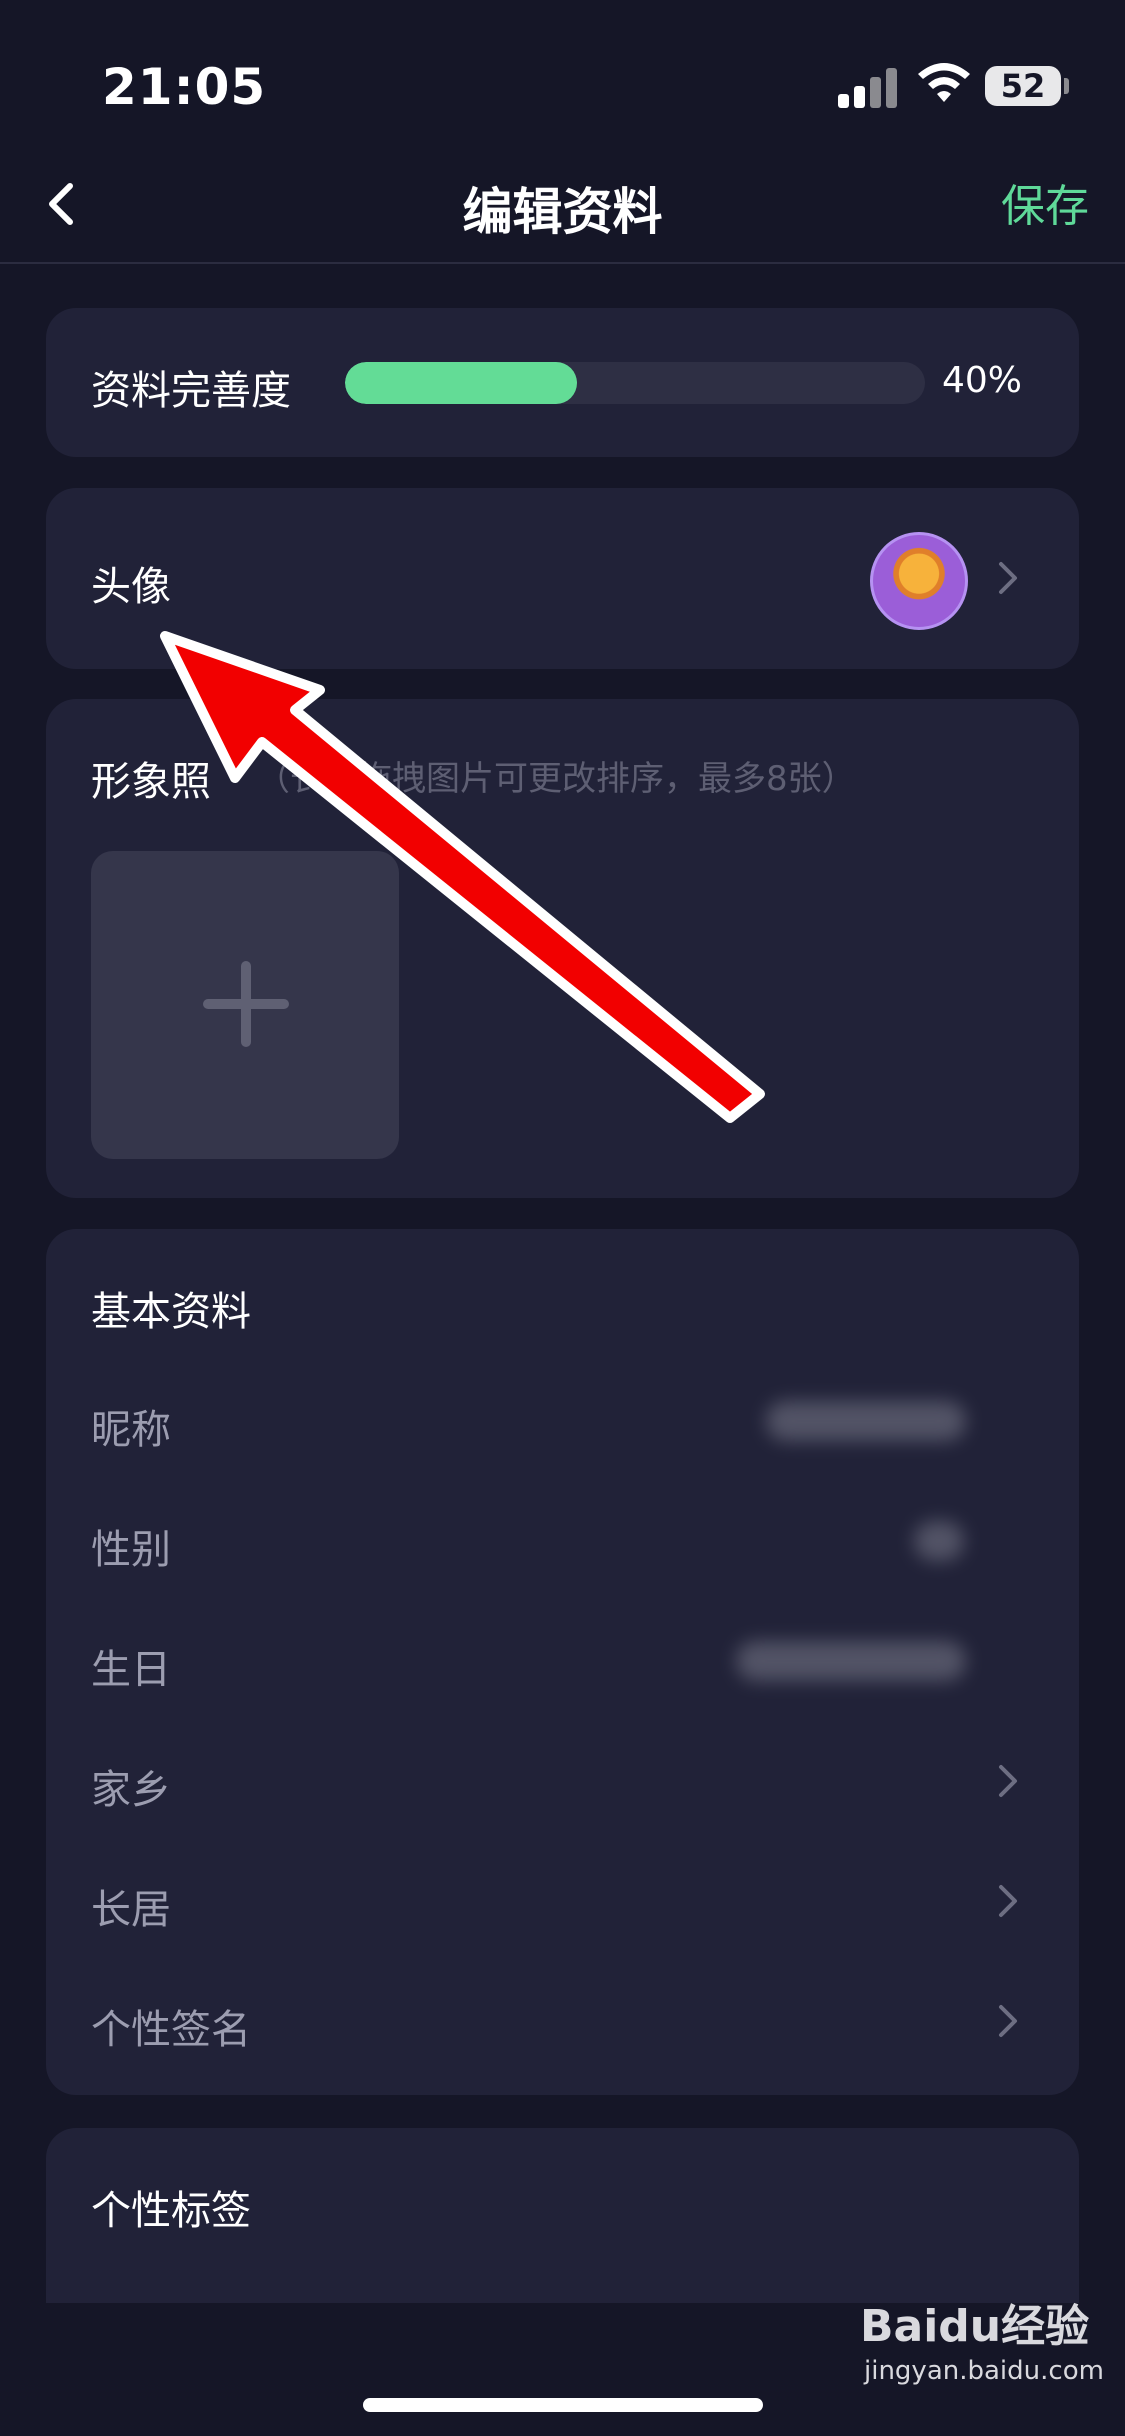 The height and width of the screenshot is (2436, 1125). What do you see at coordinates (184, 87) in the screenshot?
I see `status-time: 21:05` at bounding box center [184, 87].